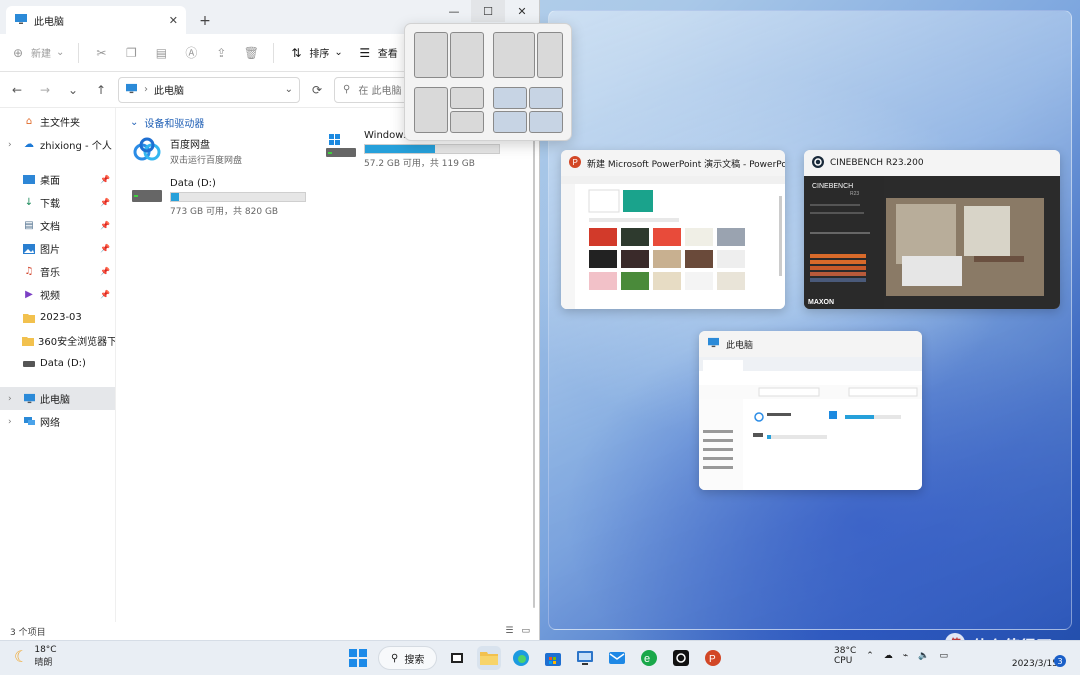 The width and height of the screenshot is (1080, 675). I want to click on drive-subtitle: 双击运行百度网盘, so click(206, 161).